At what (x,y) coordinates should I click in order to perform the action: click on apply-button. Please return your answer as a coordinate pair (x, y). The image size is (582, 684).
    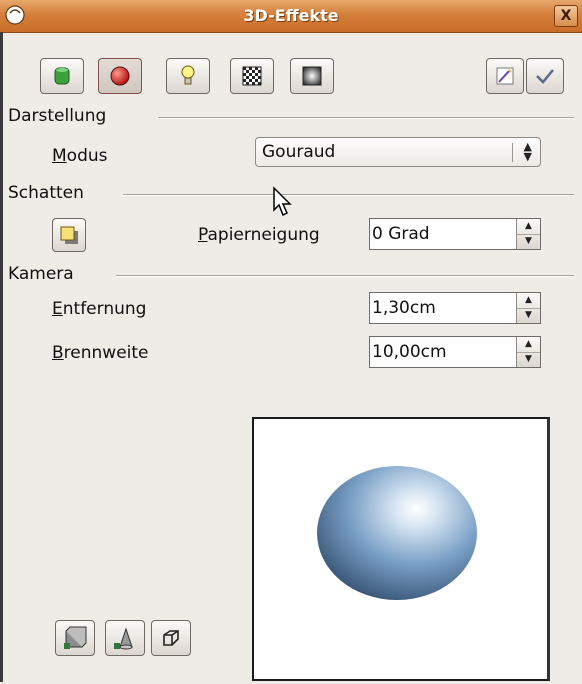
    Looking at the image, I should click on (545, 76).